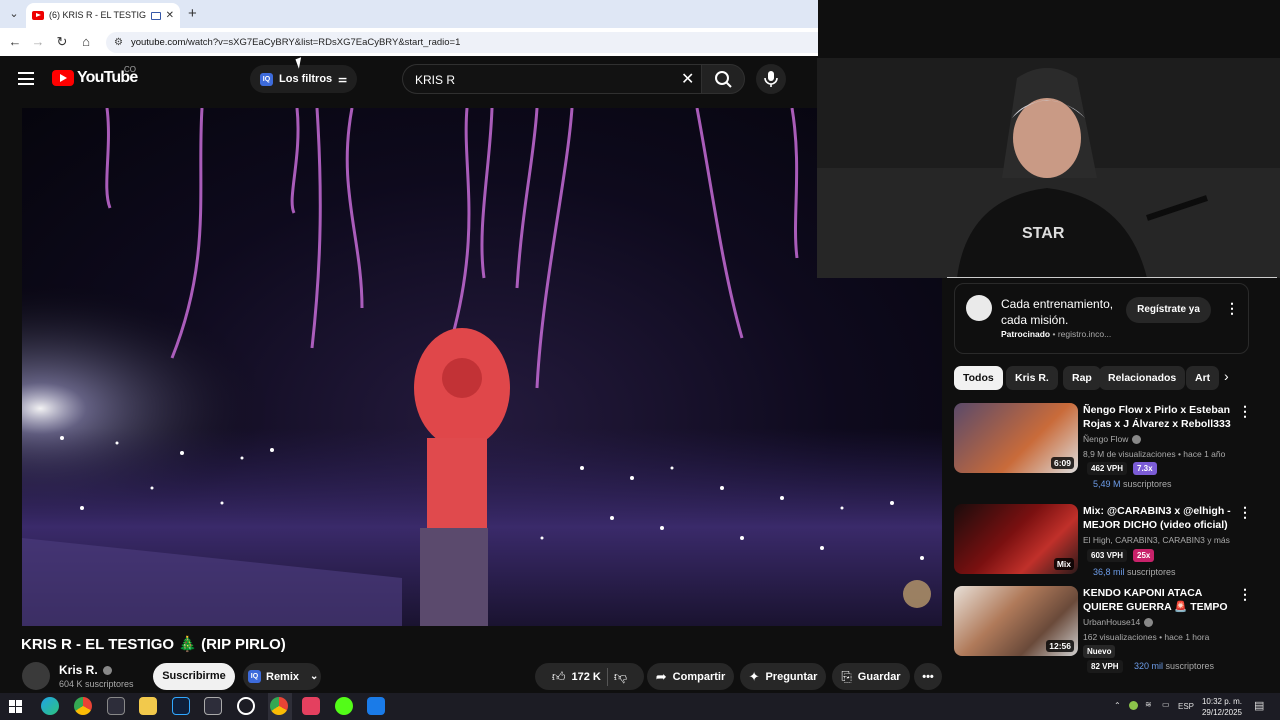  Describe the element at coordinates (1174, 666) in the screenshot. I see `rec-subscribers: 320 mil suscriptores` at that location.